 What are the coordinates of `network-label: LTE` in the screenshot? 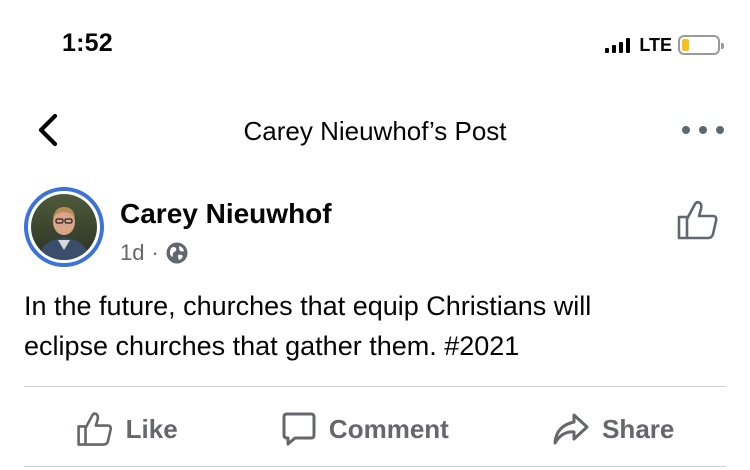 It's located at (655, 44).